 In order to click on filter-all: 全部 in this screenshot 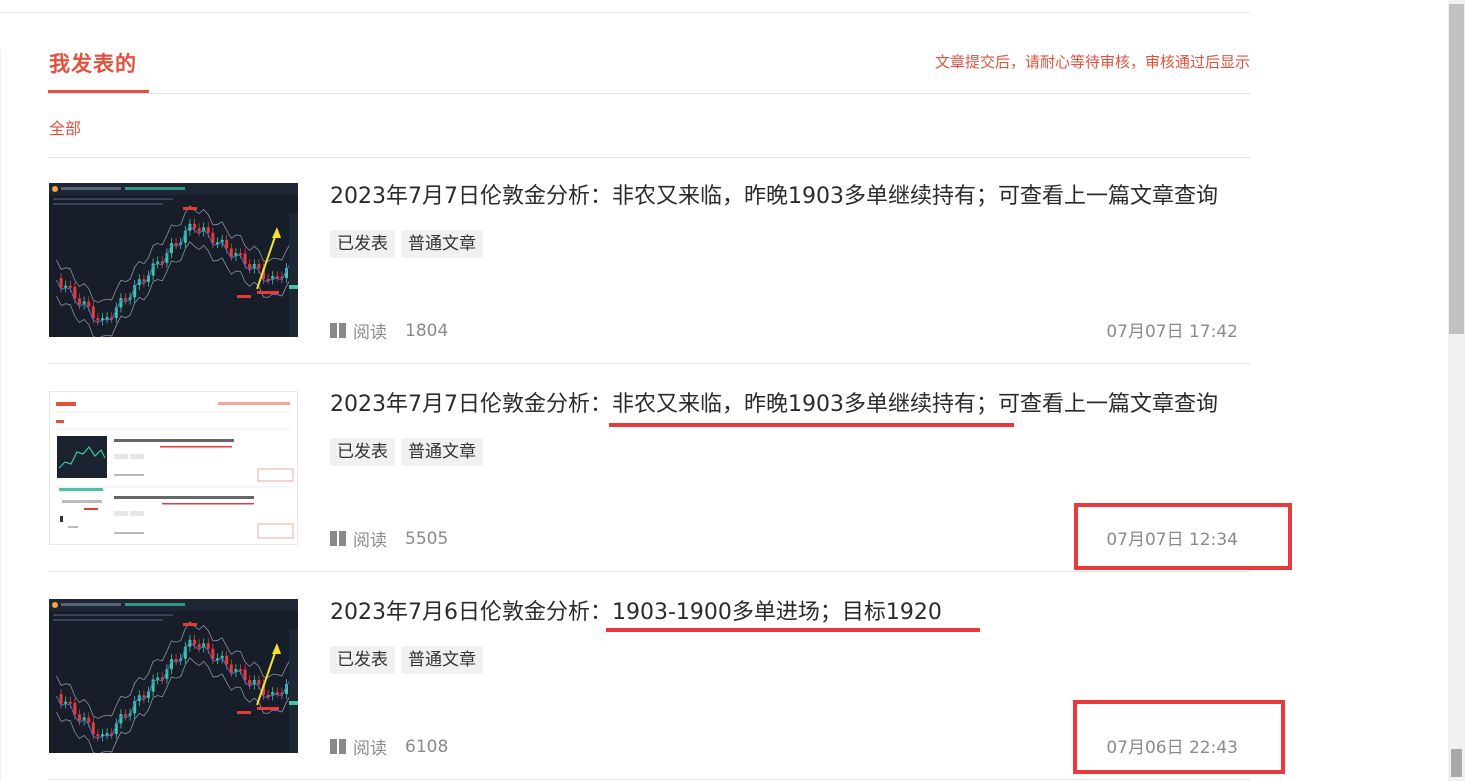, I will do `click(65, 127)`.